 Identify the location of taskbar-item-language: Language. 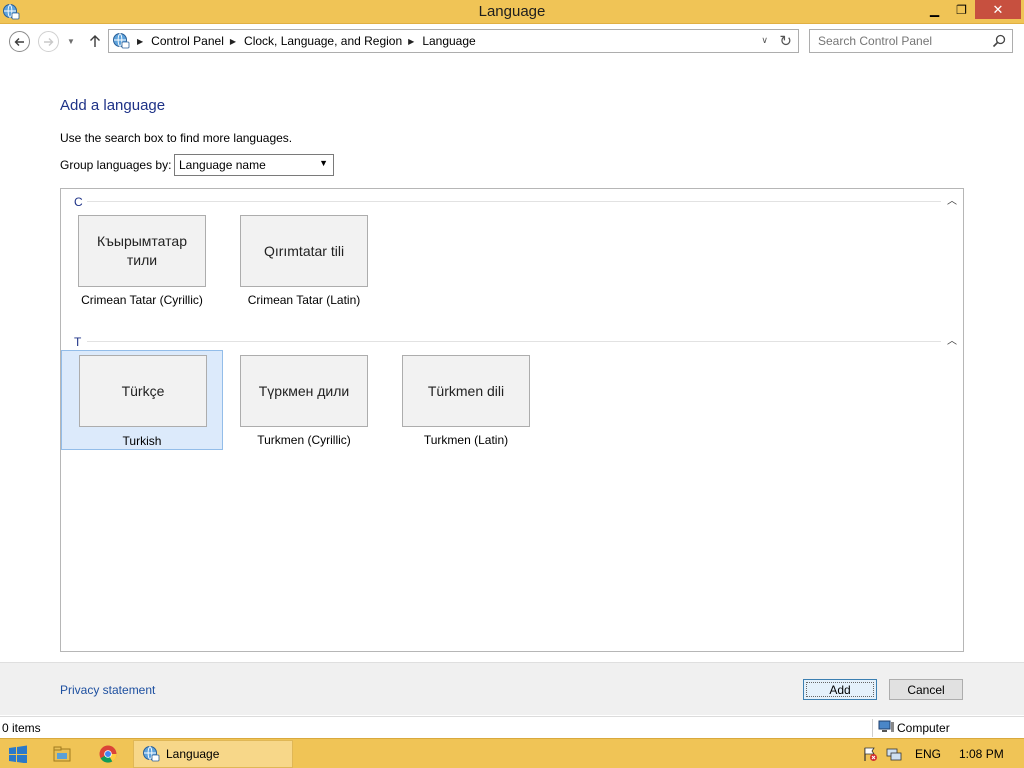
(213, 754).